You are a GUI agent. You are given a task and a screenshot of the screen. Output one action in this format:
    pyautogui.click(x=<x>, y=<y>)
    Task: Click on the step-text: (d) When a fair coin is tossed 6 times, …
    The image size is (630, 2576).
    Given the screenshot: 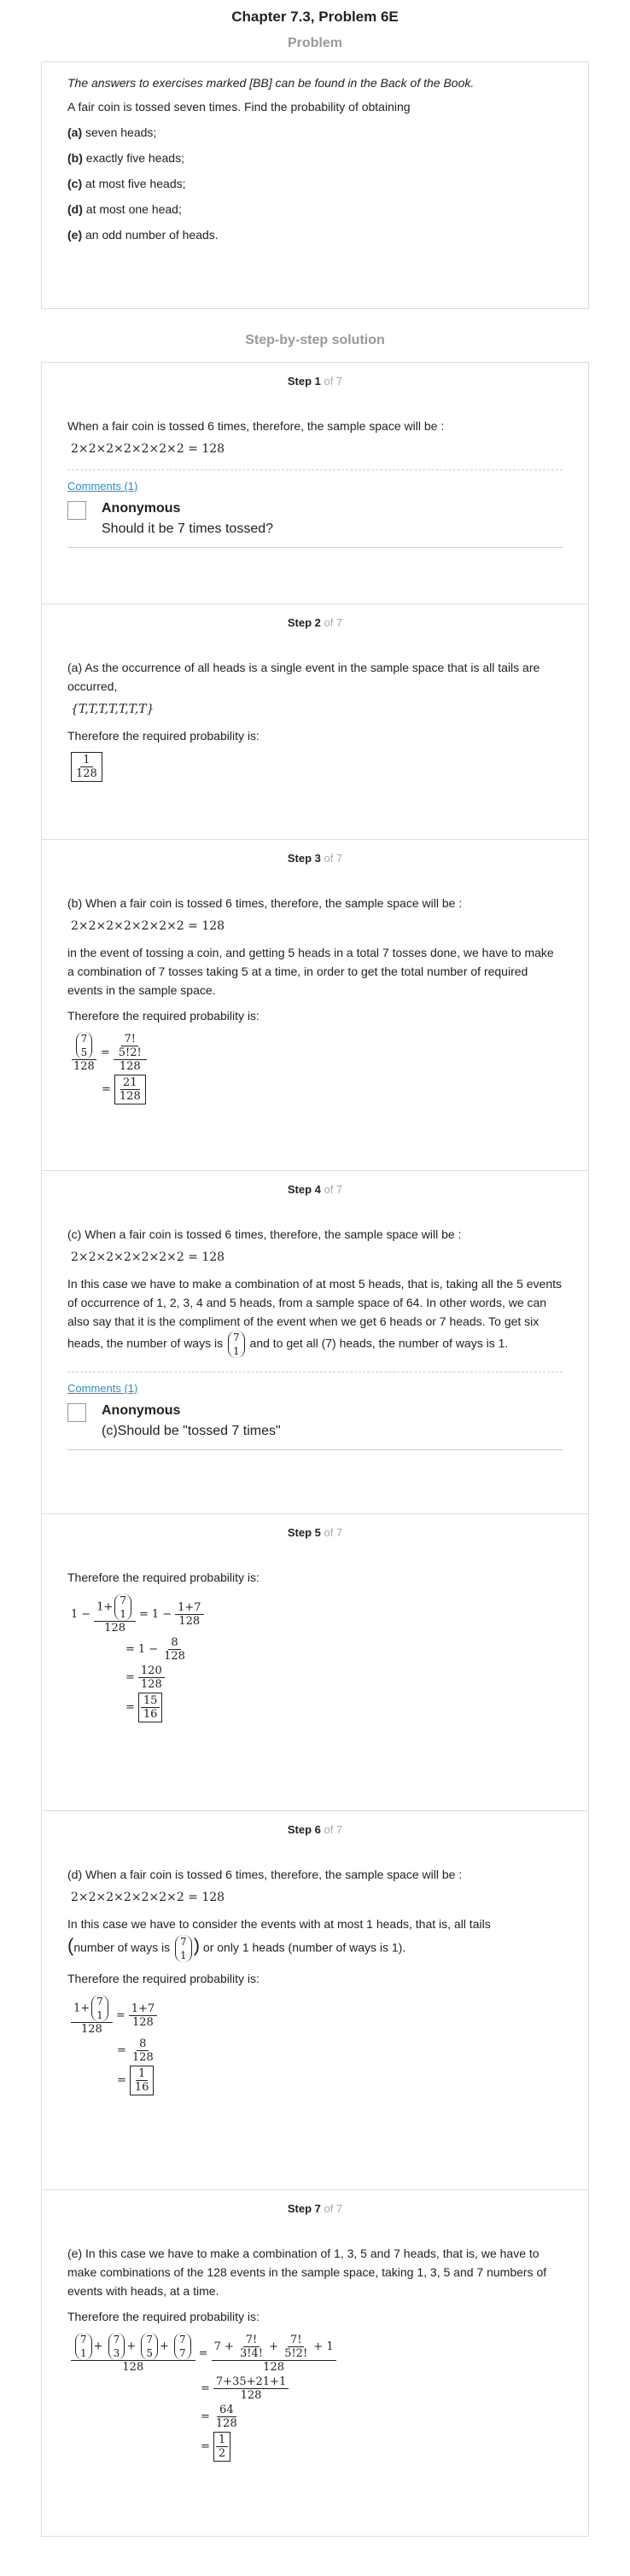 What is the action you would take?
    pyautogui.click(x=265, y=1874)
    